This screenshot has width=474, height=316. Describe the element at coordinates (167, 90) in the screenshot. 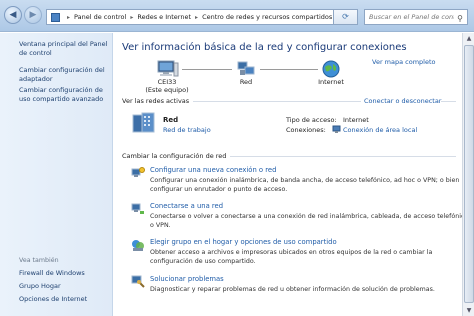

I see `map-node-computer-sublabel: (Este equipo)` at that location.